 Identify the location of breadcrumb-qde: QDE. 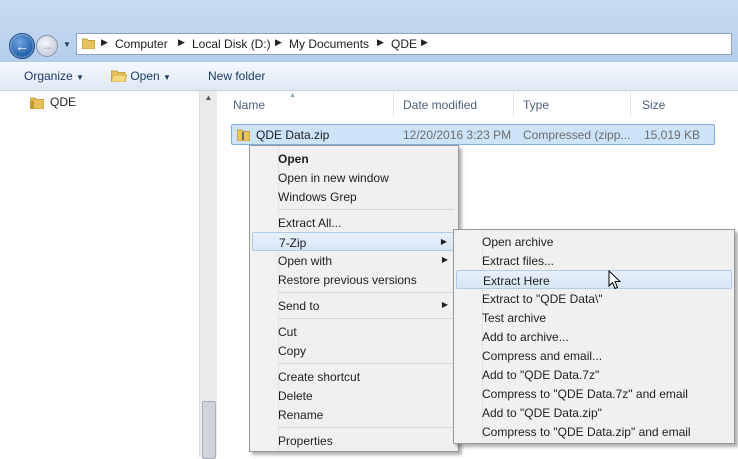
(404, 44).